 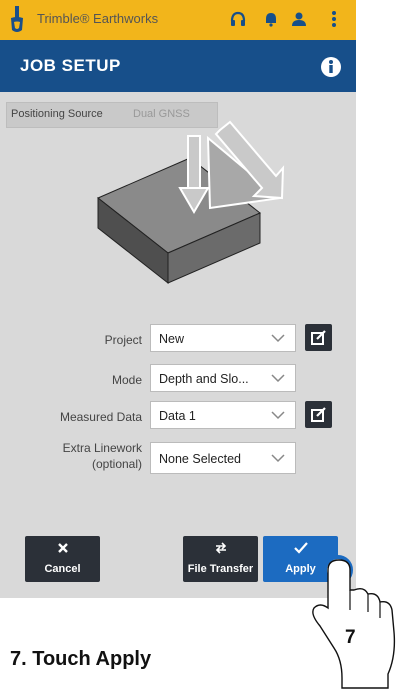 What do you see at coordinates (70, 65) in the screenshot?
I see `page-title: JOB SETUP` at bounding box center [70, 65].